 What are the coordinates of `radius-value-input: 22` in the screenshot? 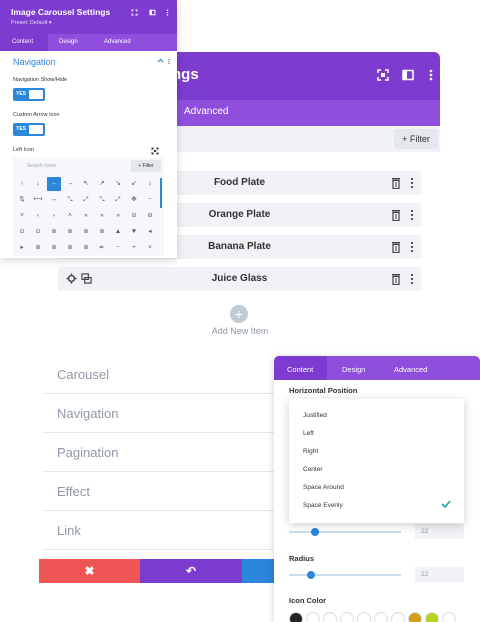 It's located at (439, 574).